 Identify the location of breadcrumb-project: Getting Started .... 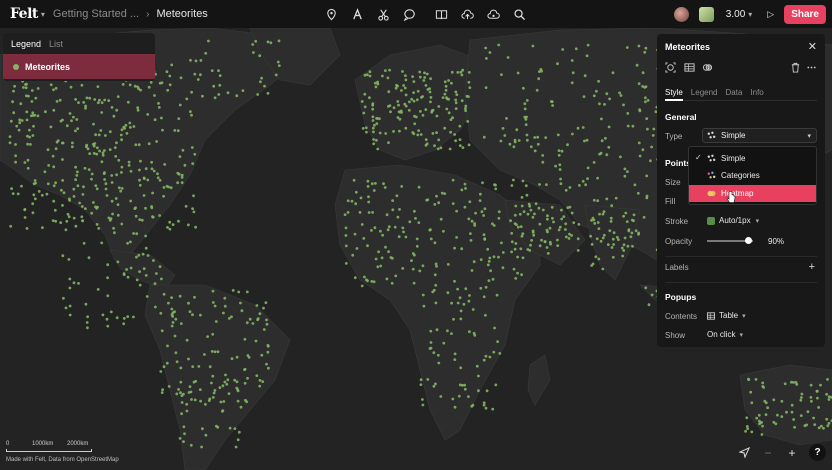
(96, 14).